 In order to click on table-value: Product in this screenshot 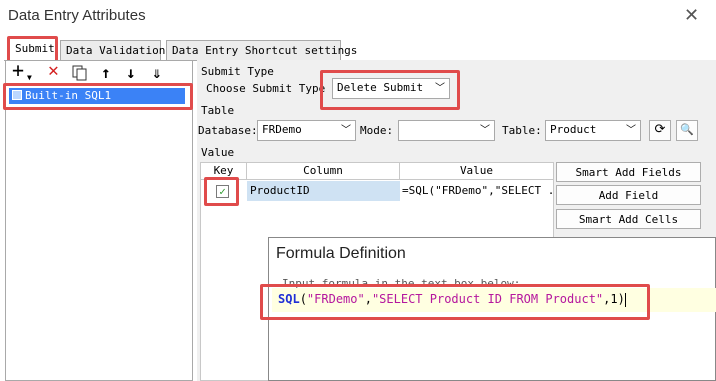, I will do `click(573, 129)`.